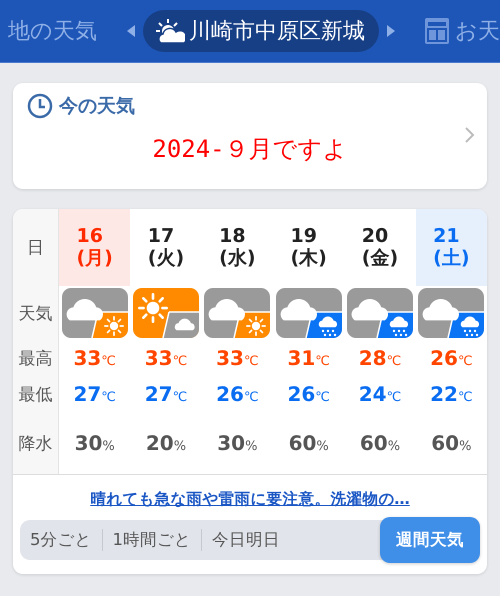 This screenshot has height=596, width=500. Describe the element at coordinates (94, 247) in the screenshot. I see `date-label: 16 (月)` at that location.